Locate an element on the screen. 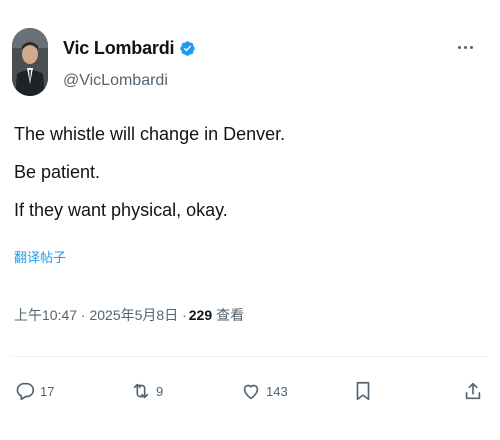  action-bar: 17 9 143 is located at coordinates (250, 395).